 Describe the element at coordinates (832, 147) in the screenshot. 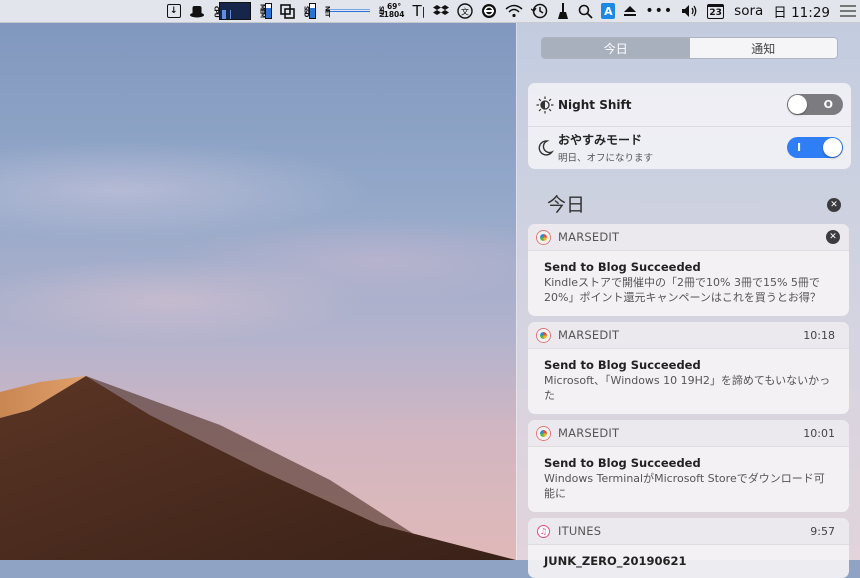

I see `dnd-toggle-knob` at that location.